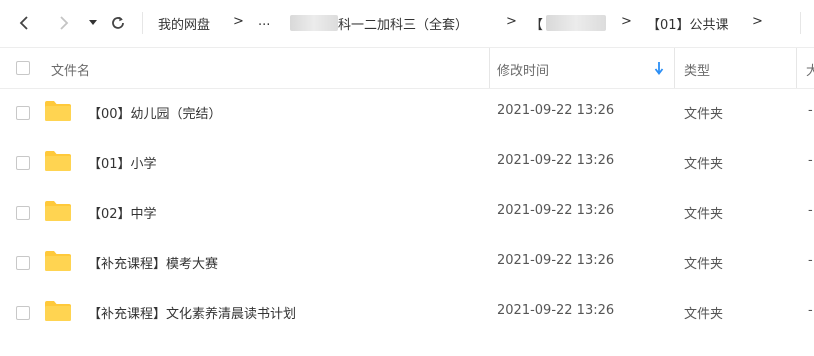 The width and height of the screenshot is (814, 356). What do you see at coordinates (407, 262) in the screenshot?
I see `file-row: 【补充课程】模考大赛 2021-09-22 13:26 文件夹 -` at bounding box center [407, 262].